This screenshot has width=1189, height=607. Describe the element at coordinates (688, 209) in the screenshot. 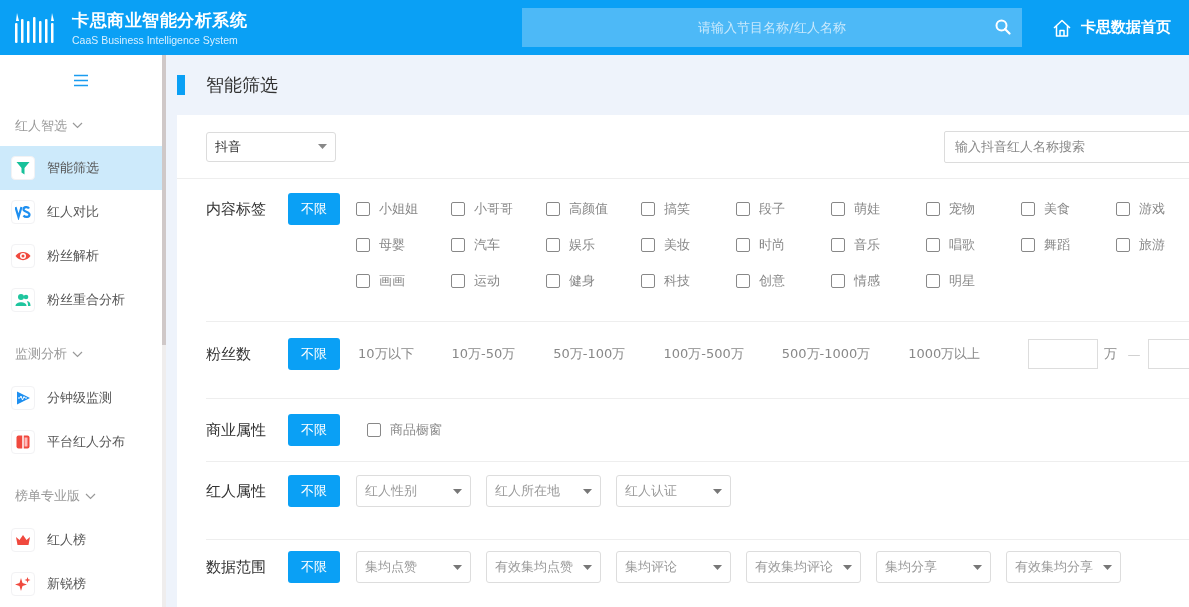

I see `tag-checkbox: 搞笑` at that location.